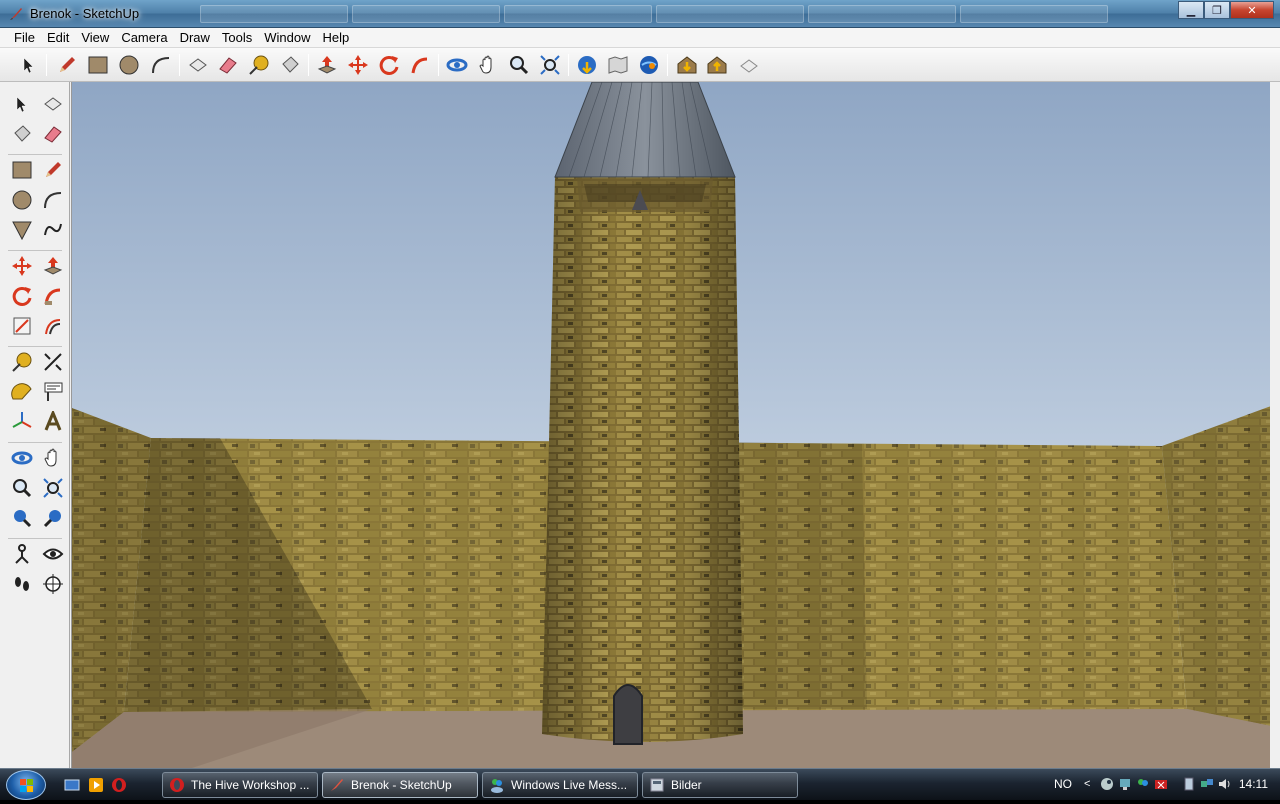 The image size is (1280, 804). I want to click on zoom-window-tool-button, so click(53, 488).